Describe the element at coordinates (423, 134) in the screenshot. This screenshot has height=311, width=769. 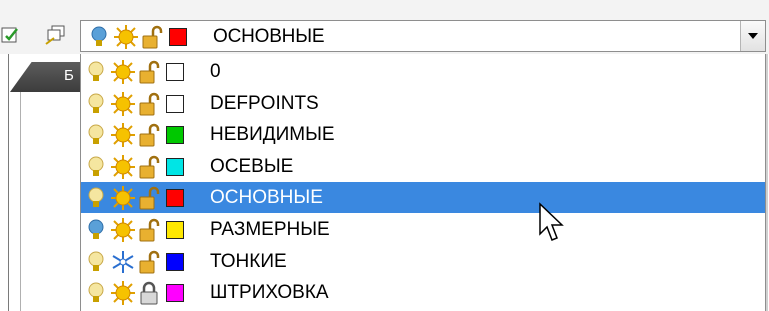
I see `layer-list-item: НЕВИДИМЫЕ` at that location.